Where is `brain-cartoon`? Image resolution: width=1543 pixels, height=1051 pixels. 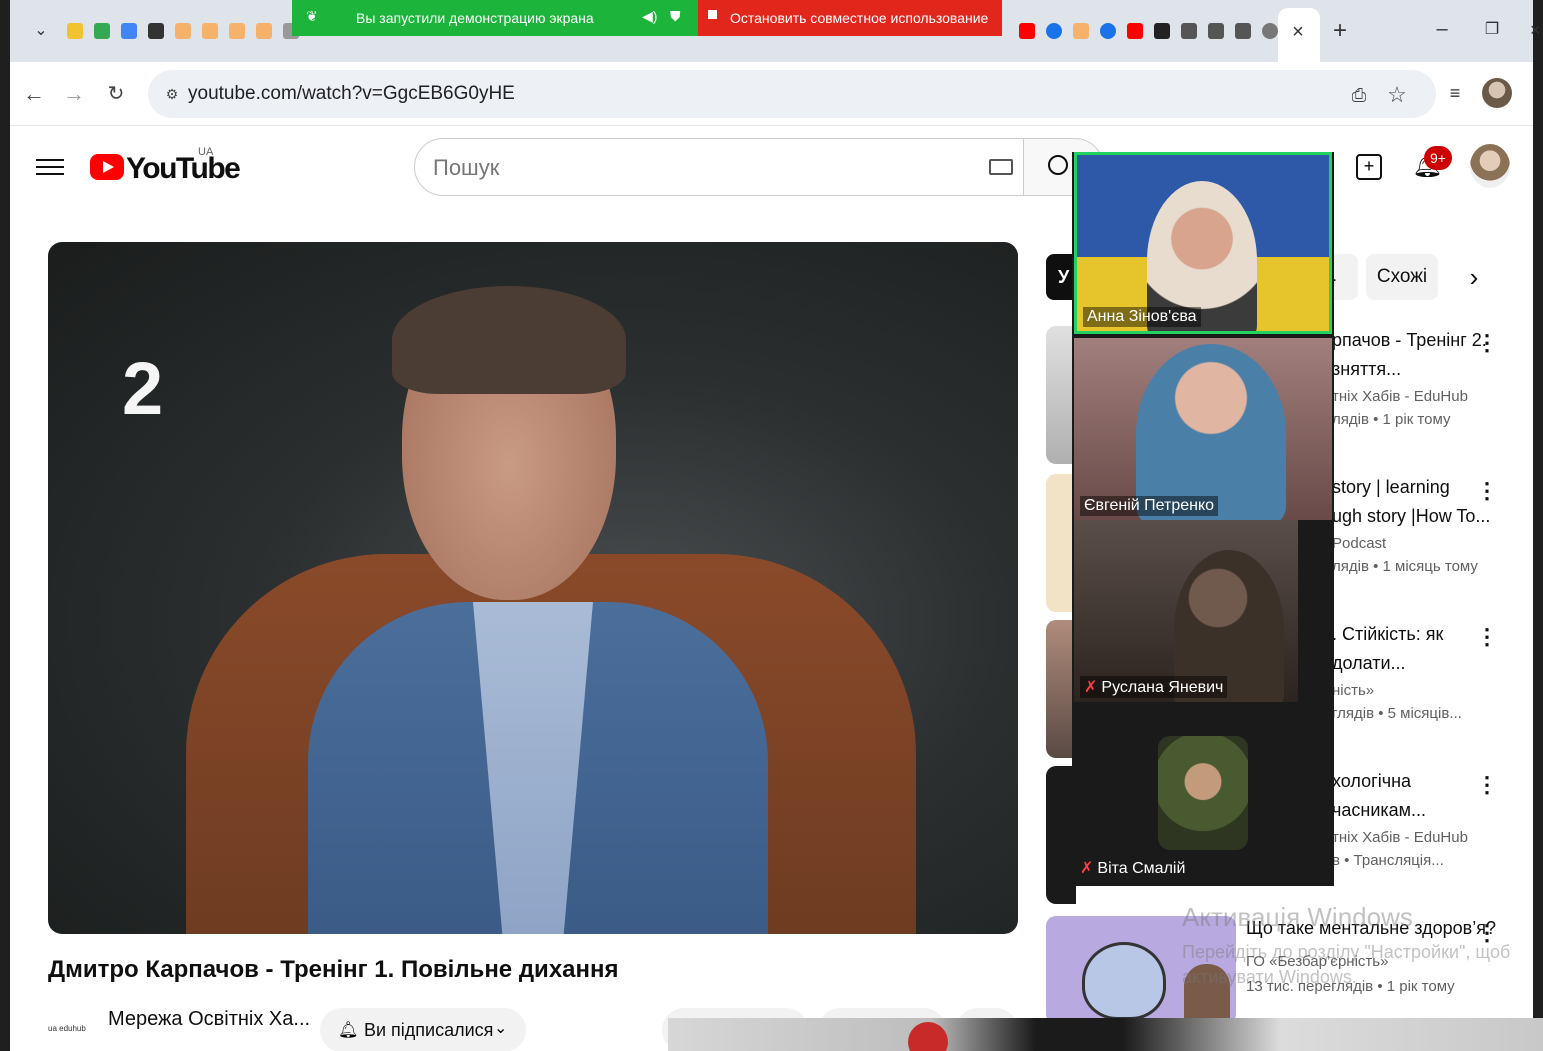 brain-cartoon is located at coordinates (1124, 981).